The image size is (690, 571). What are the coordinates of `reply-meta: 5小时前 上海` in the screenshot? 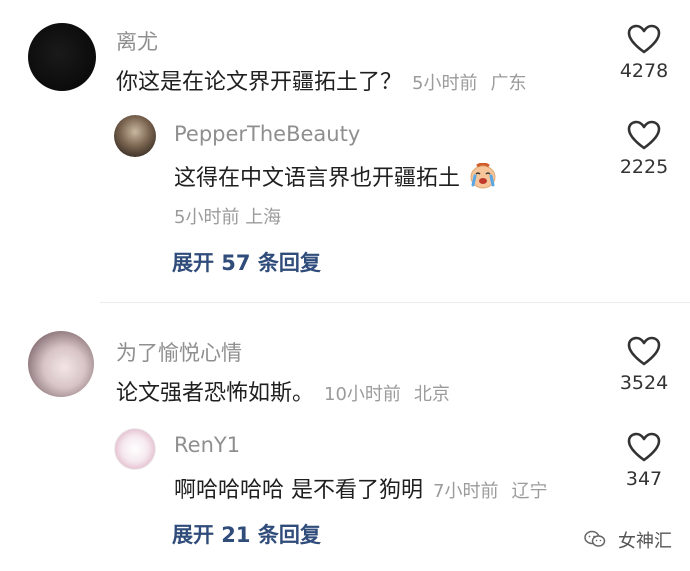 It's located at (227, 216).